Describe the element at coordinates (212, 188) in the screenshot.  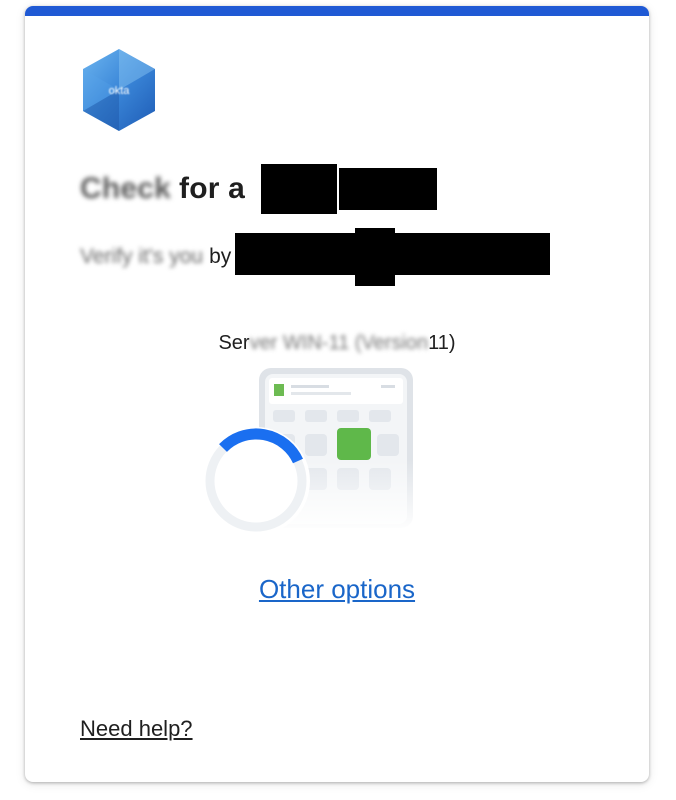
I see `title-visible-text: for a` at that location.